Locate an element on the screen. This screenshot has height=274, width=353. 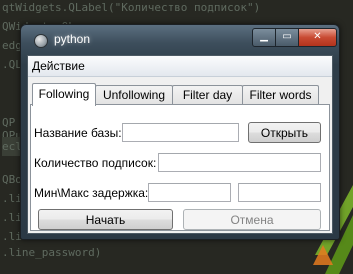
window-title: python is located at coordinates (72, 39).